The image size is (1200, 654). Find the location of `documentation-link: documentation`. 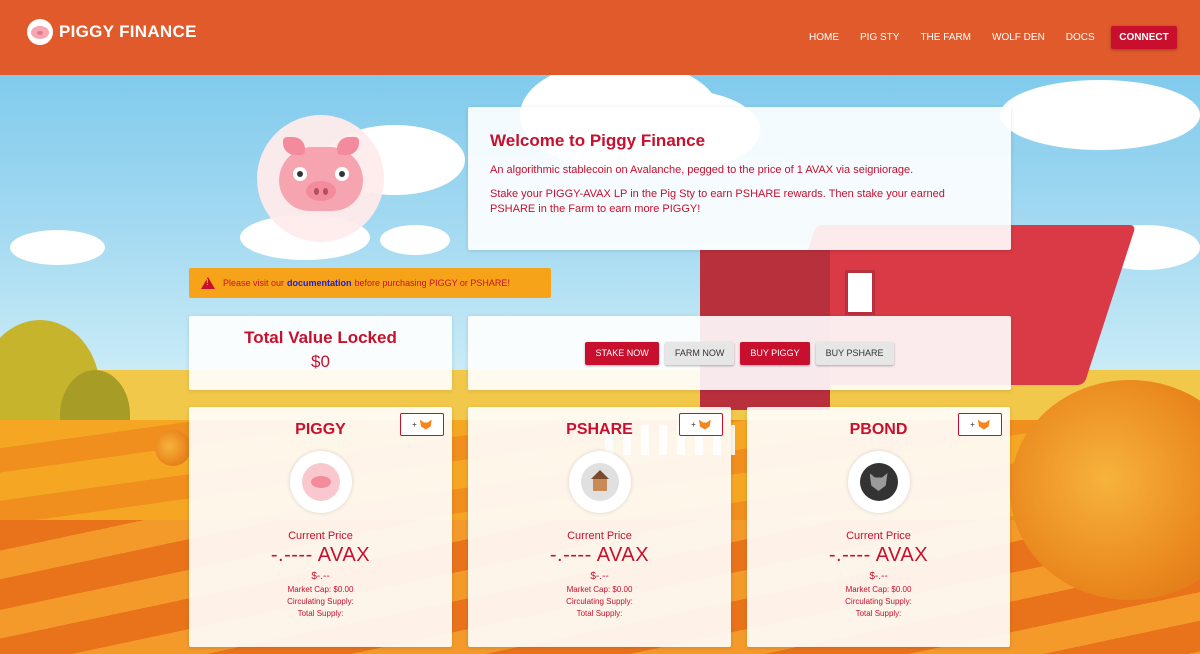

documentation-link: documentation is located at coordinates (319, 283).